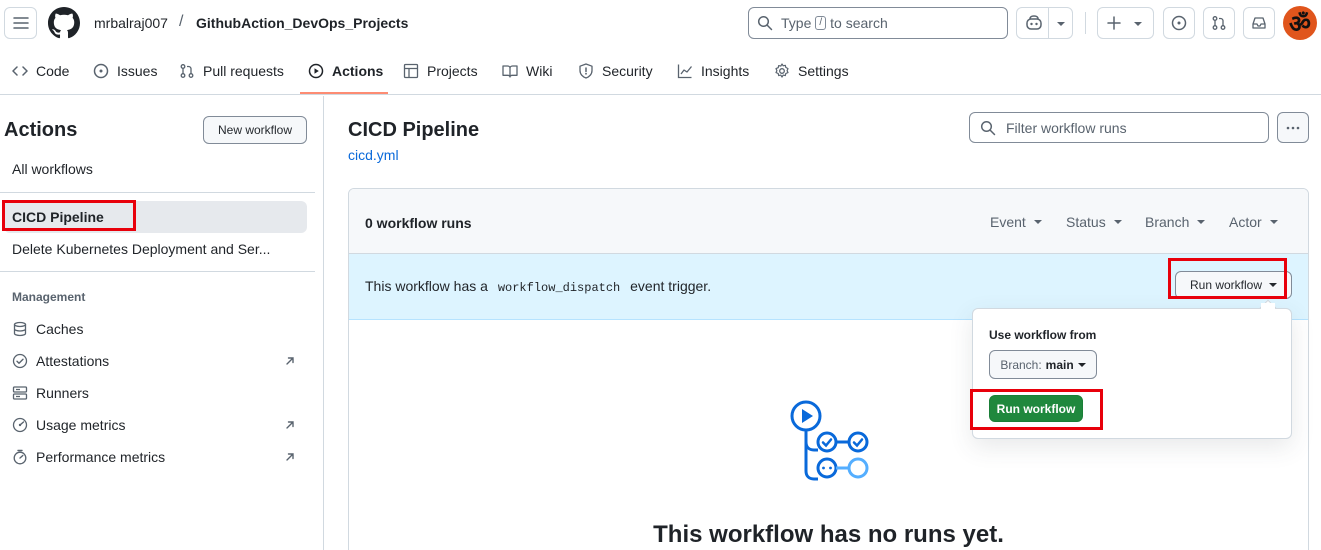  What do you see at coordinates (157, 361) in the screenshot?
I see `sidebar-item-attestations: Attestations` at bounding box center [157, 361].